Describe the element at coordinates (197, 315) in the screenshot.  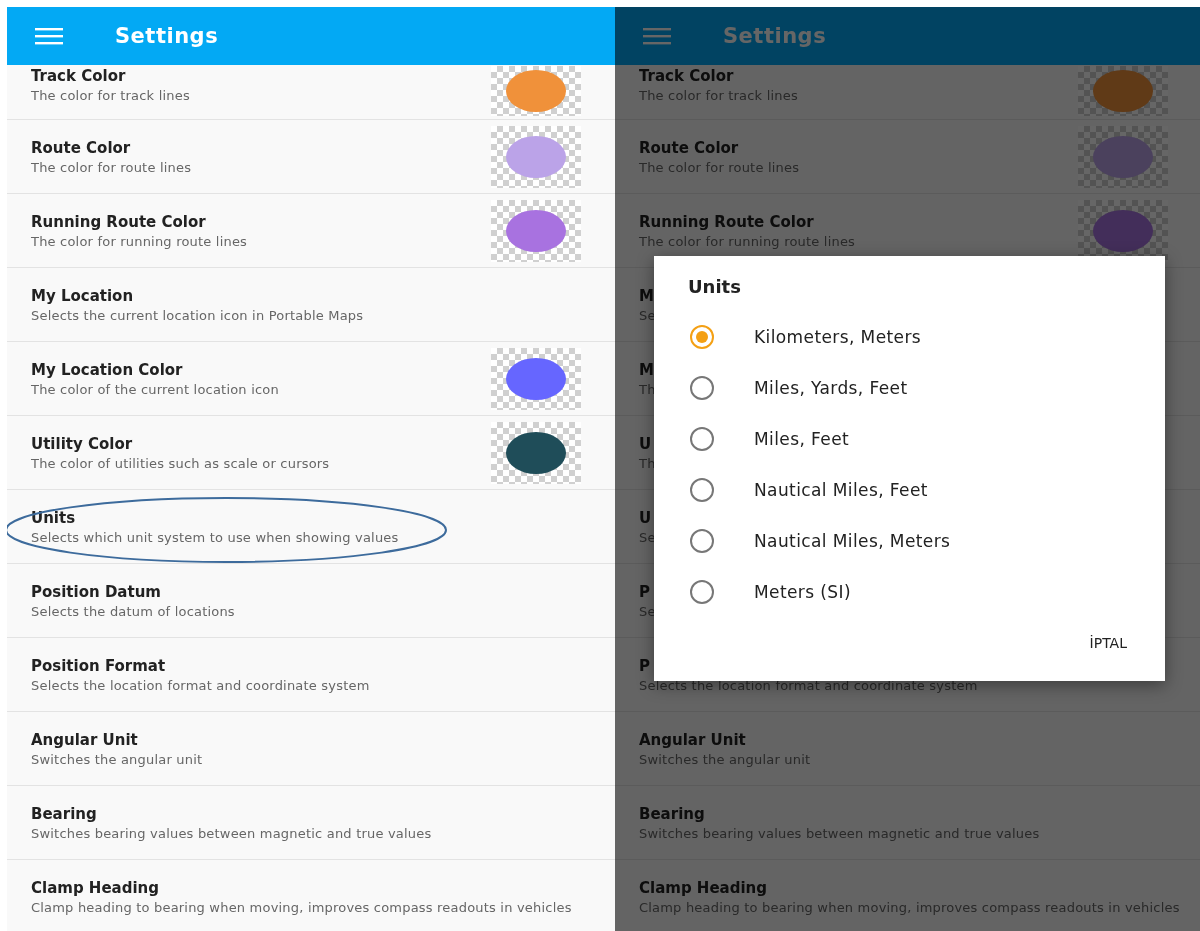
I see `setting-description: Selects the current location icon in Portable Maps` at that location.